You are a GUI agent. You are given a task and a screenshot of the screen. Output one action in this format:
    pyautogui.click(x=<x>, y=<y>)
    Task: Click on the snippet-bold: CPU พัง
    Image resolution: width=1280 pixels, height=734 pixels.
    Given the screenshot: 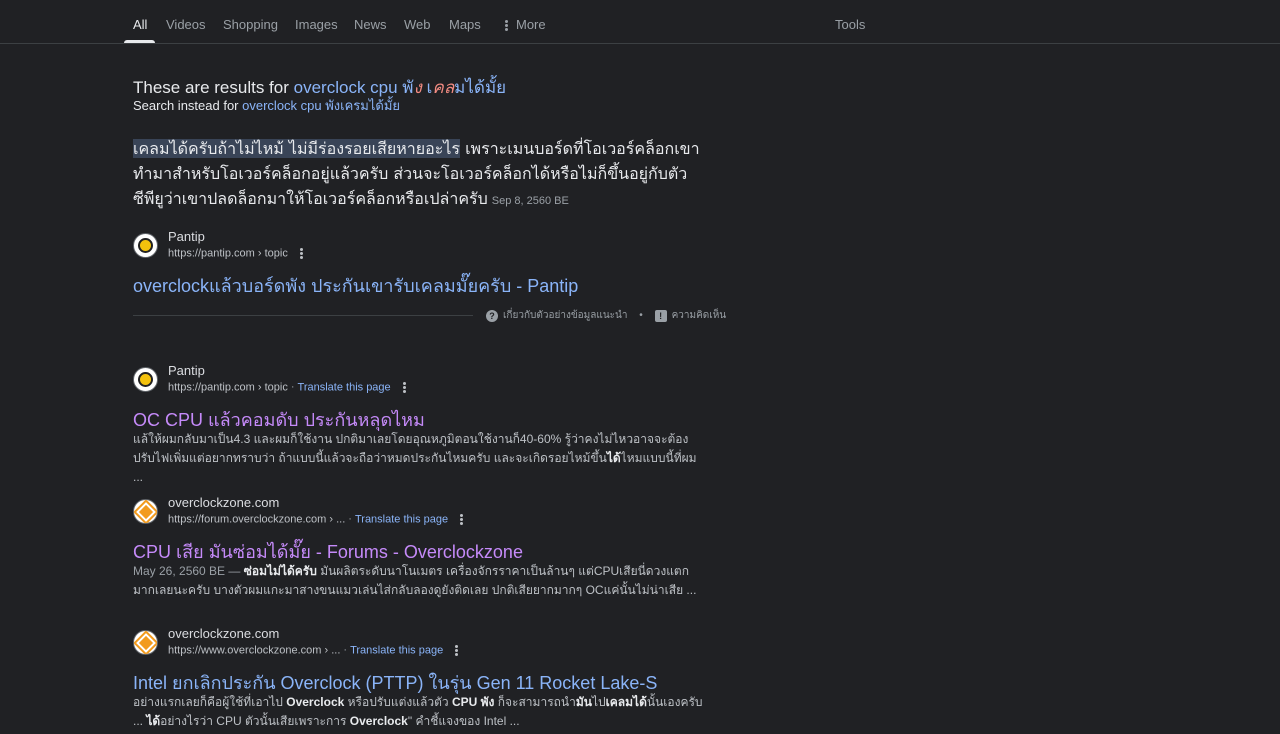 What is the action you would take?
    pyautogui.click(x=473, y=702)
    